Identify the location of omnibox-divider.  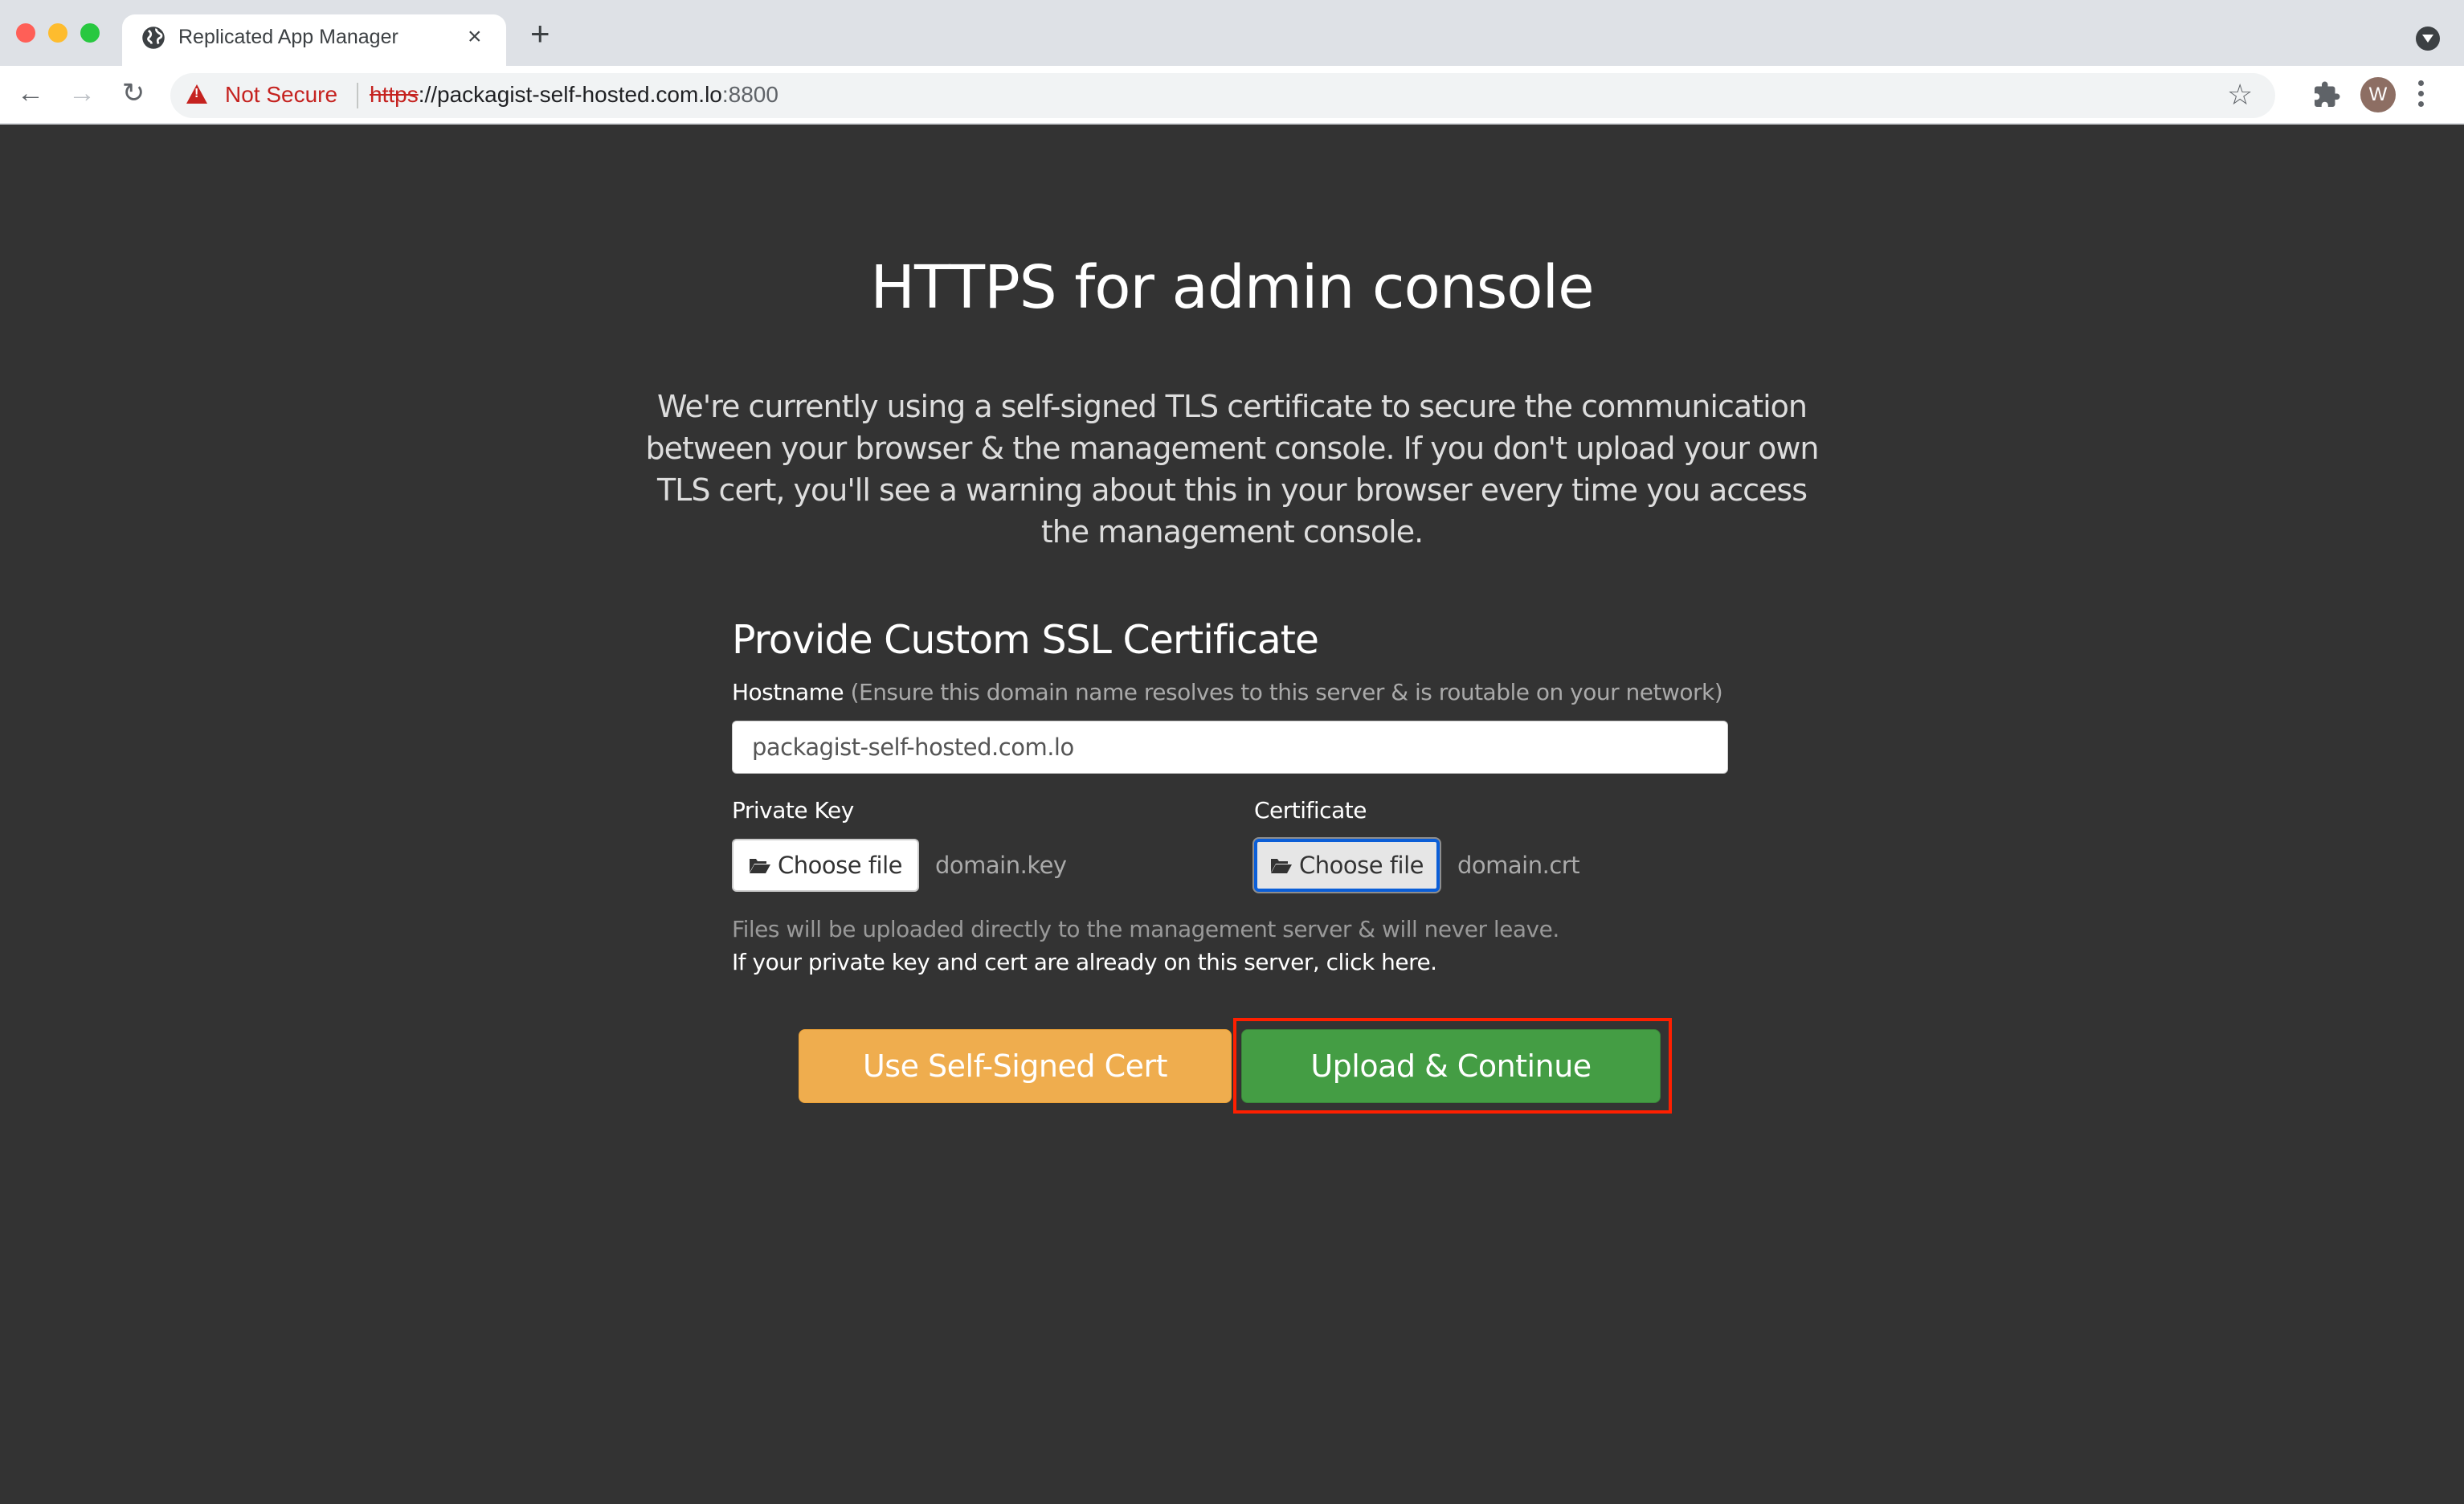
(357, 96).